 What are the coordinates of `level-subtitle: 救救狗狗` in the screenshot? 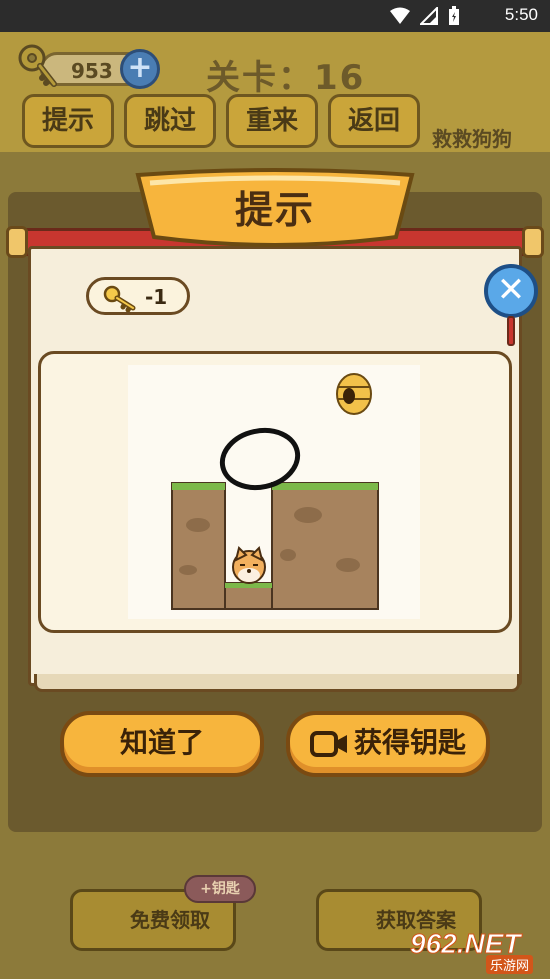 It's located at (472, 139).